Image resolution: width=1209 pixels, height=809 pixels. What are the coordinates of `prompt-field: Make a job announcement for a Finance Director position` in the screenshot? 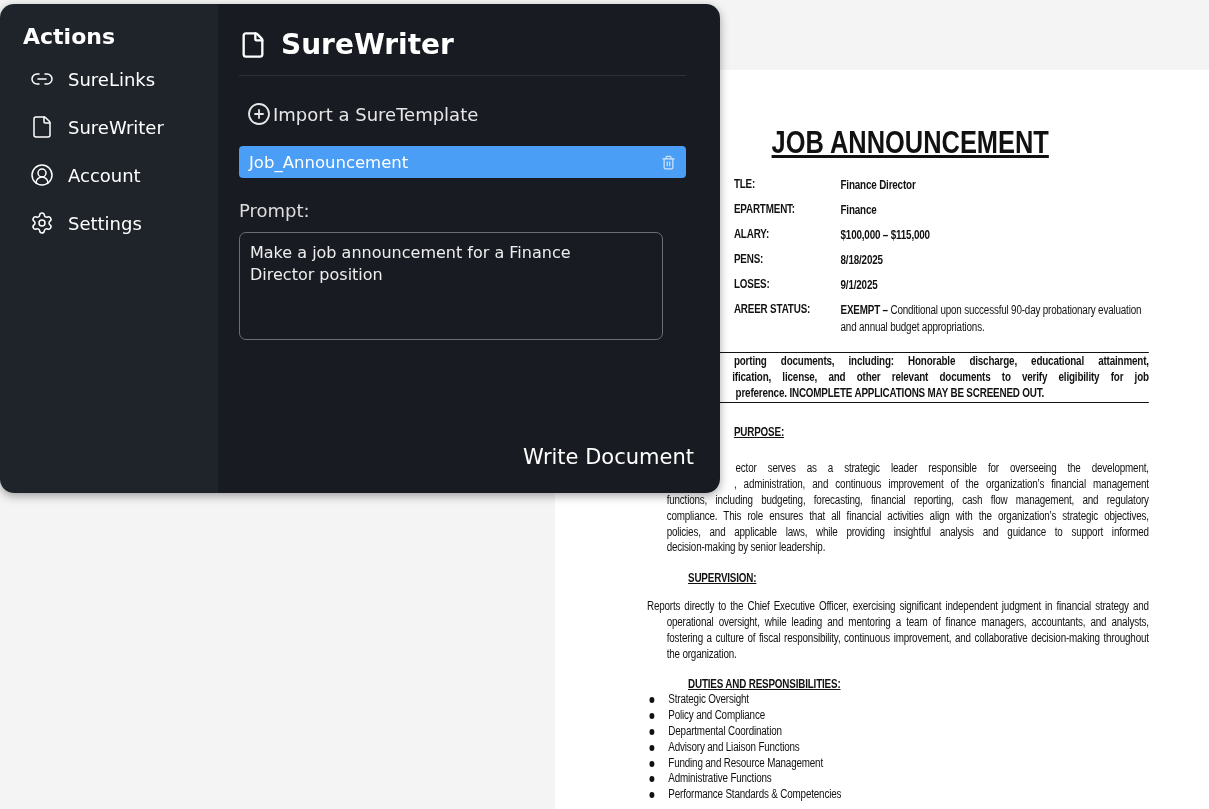 It's located at (451, 286).